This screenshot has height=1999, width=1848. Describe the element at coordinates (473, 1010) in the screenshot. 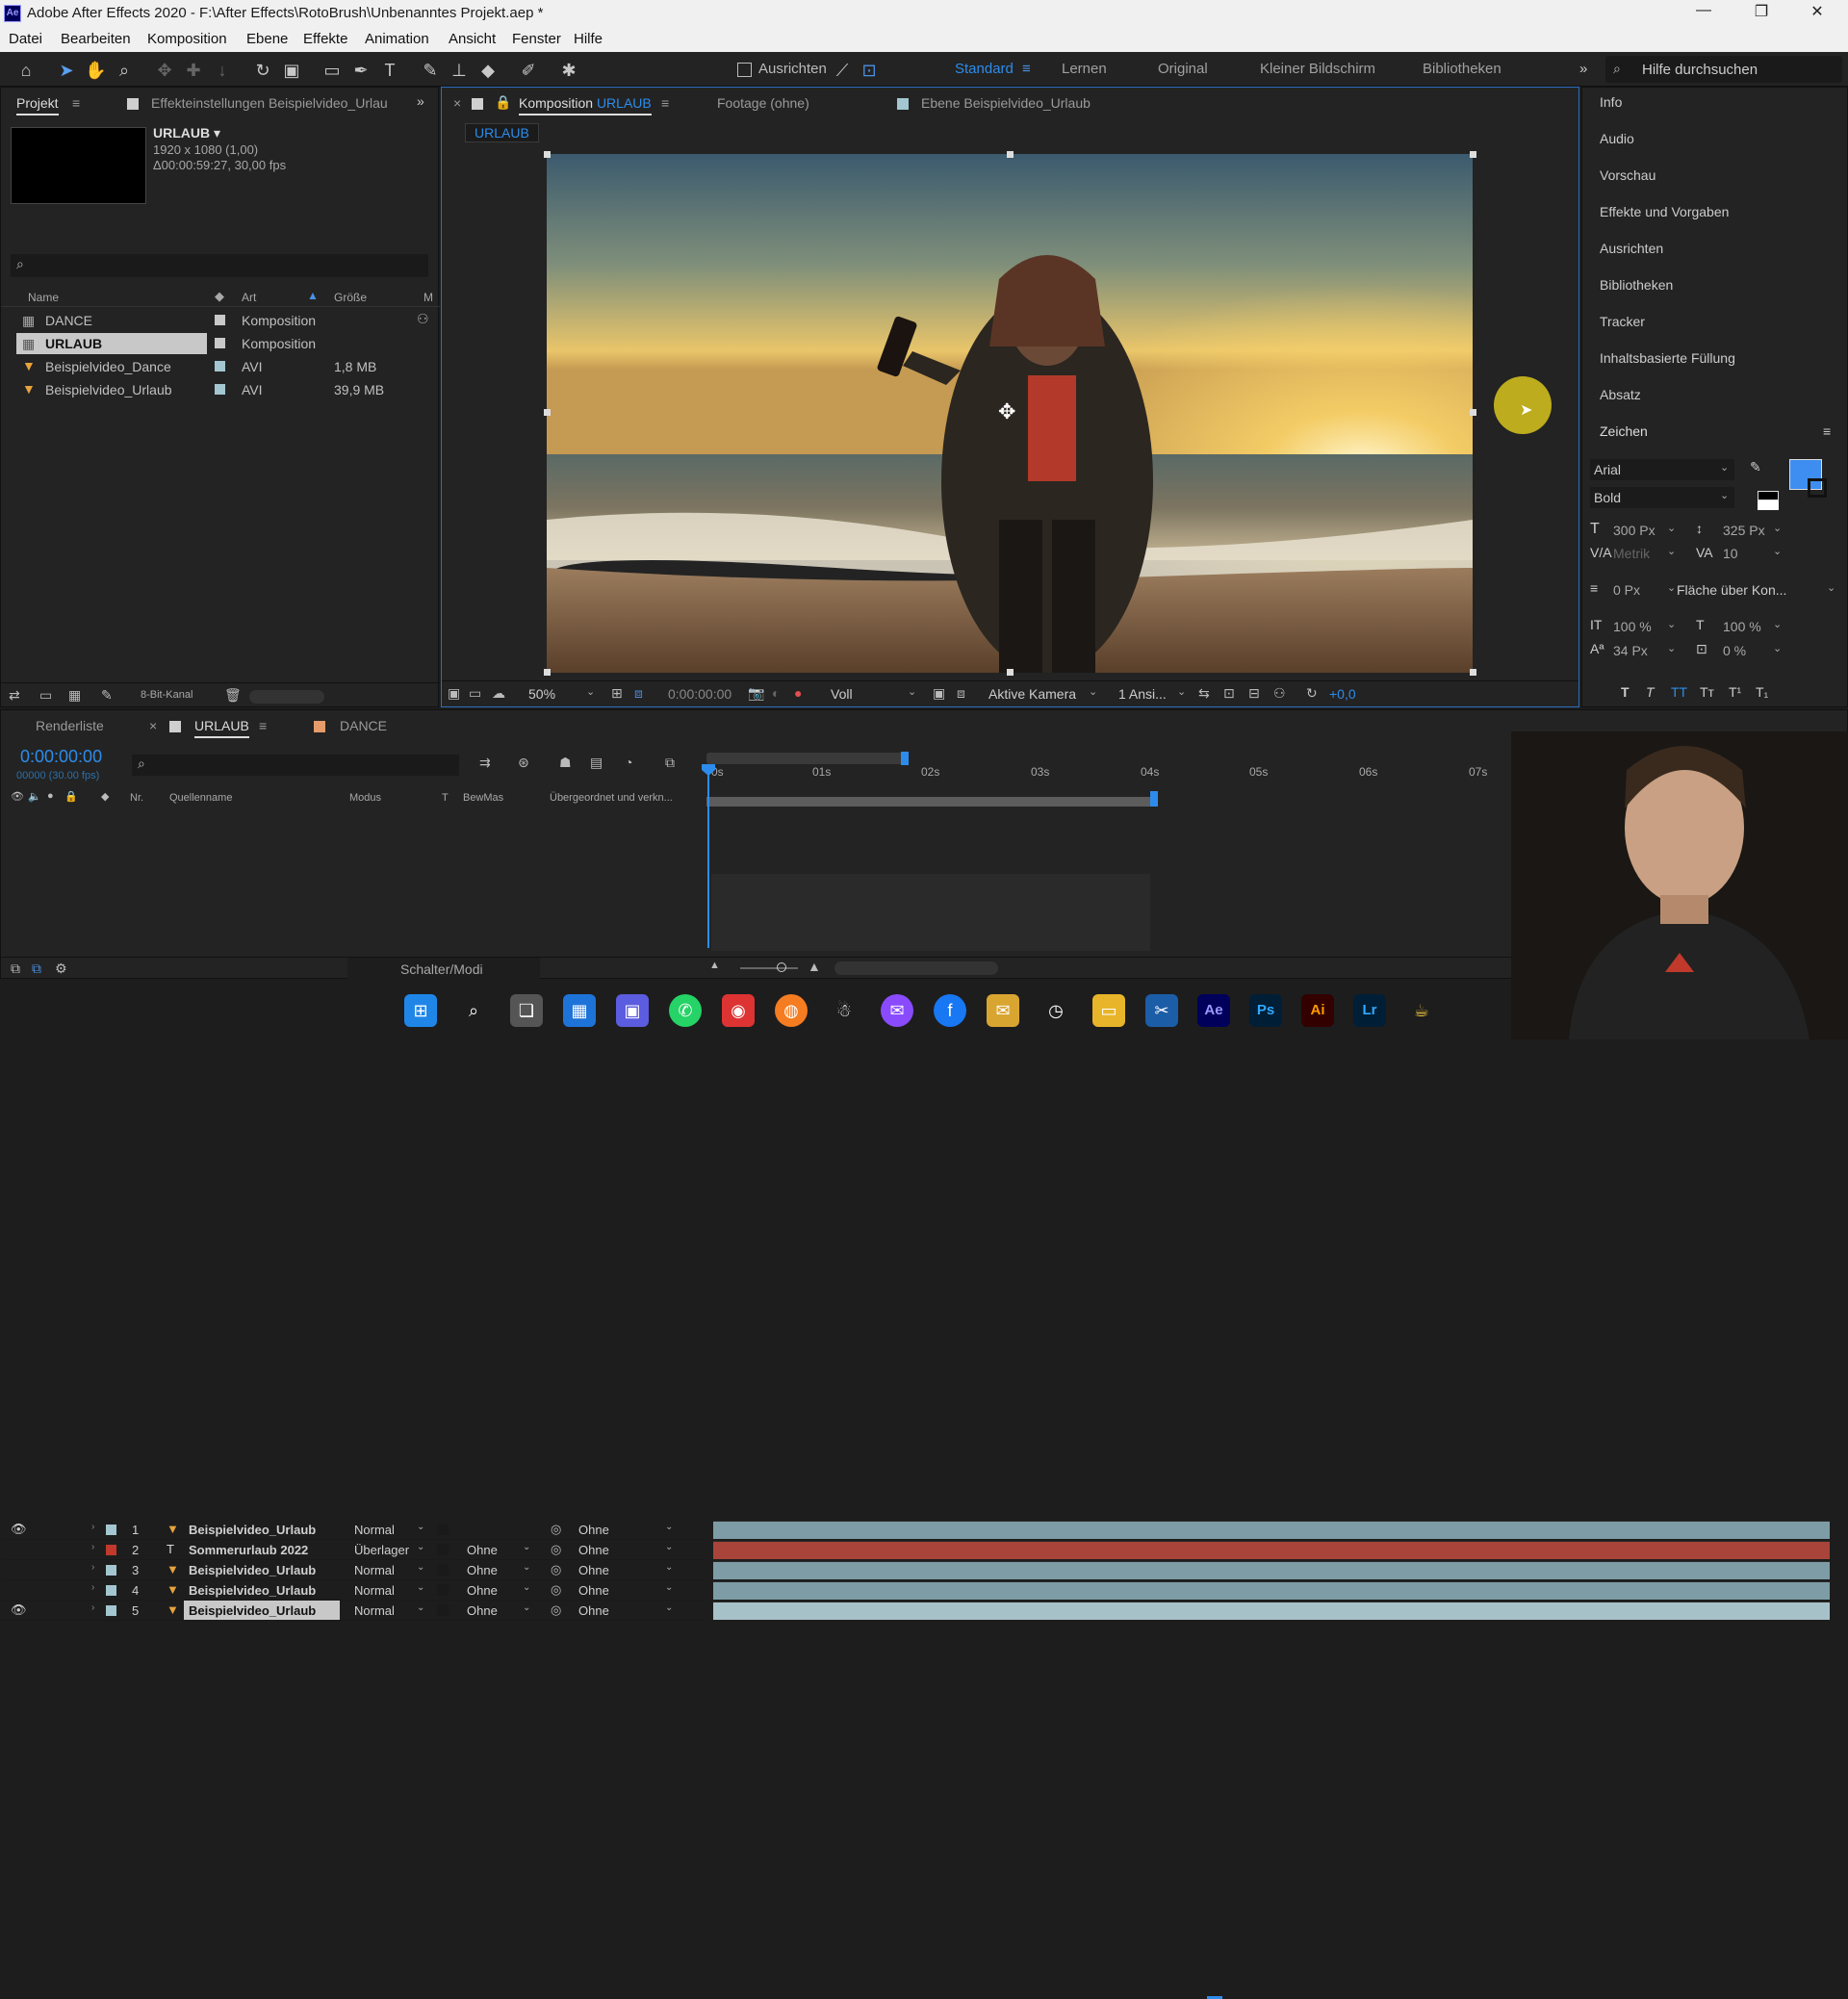

I see `taskbar-search-icon: ⌕` at that location.